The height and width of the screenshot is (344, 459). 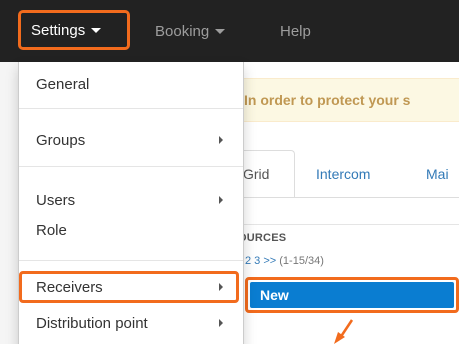 I want to click on menu-item-label: General, so click(x=63, y=84).